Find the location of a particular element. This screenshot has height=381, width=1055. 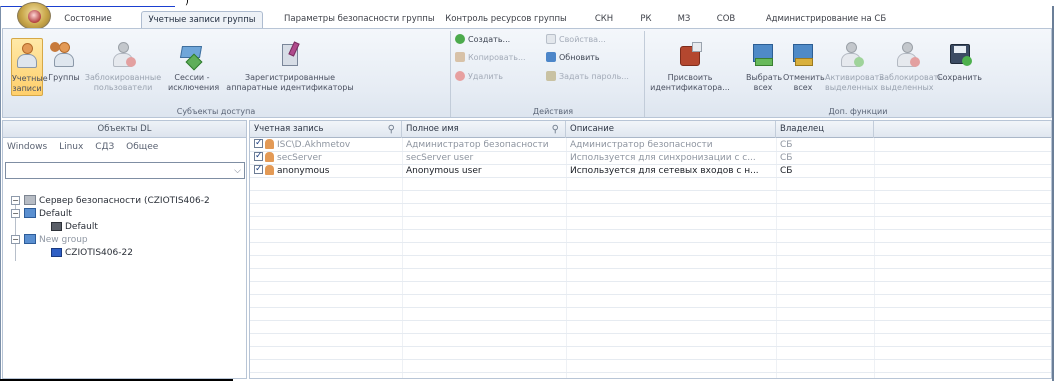

tree-node-computer-default: Default is located at coordinates (74, 227).